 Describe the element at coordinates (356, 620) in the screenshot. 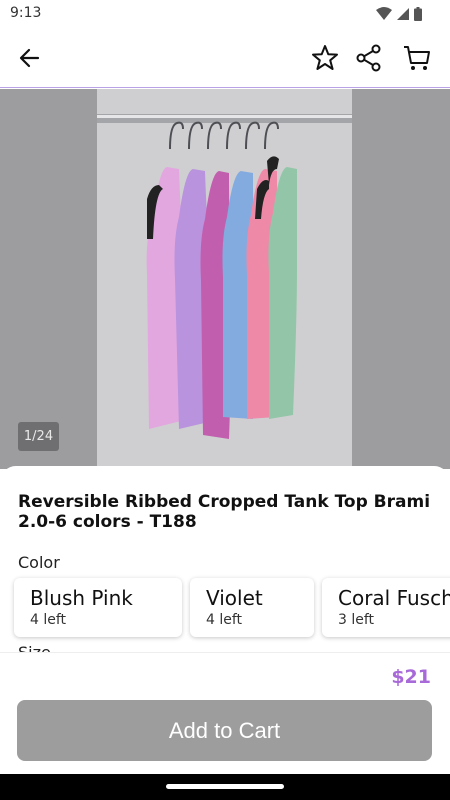

I see `color-option-stock: 3 left` at that location.